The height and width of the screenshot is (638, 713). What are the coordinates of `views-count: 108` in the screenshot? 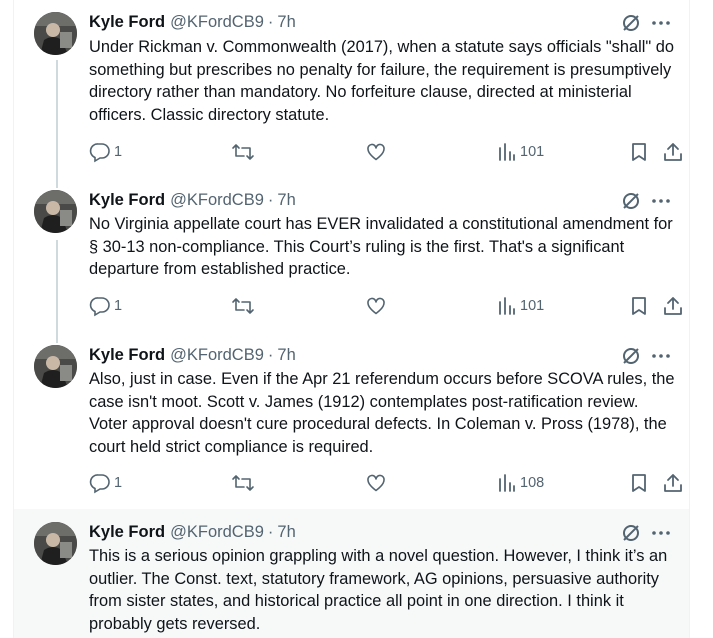 It's located at (532, 483).